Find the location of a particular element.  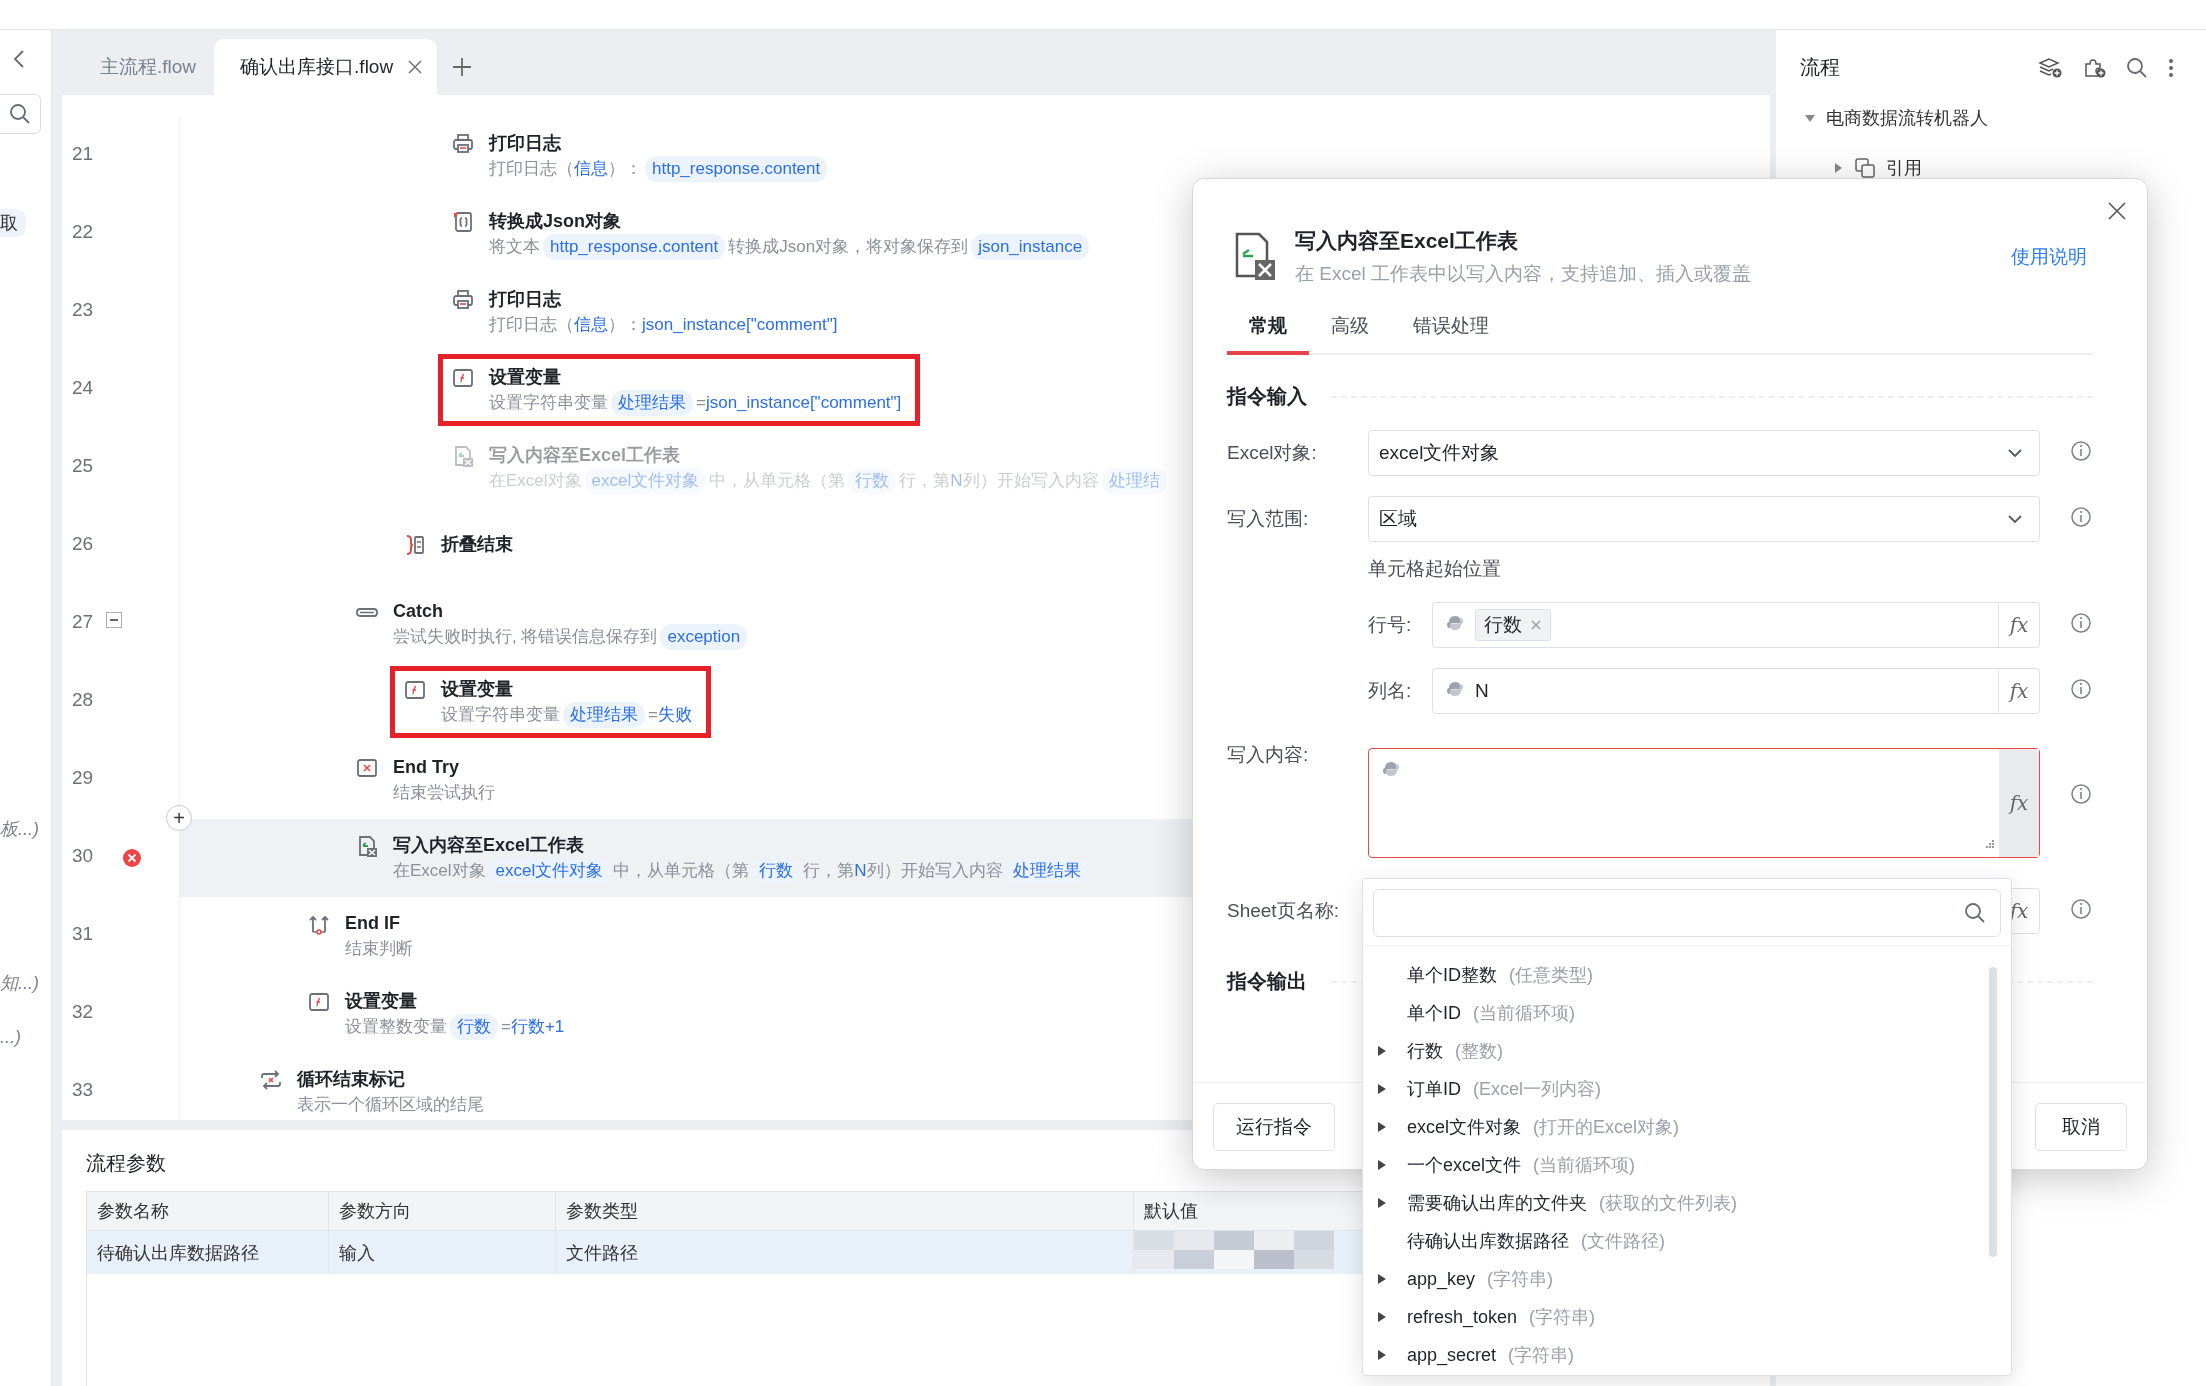

file-tab: 确认出库接口.flow is located at coordinates (326, 67).